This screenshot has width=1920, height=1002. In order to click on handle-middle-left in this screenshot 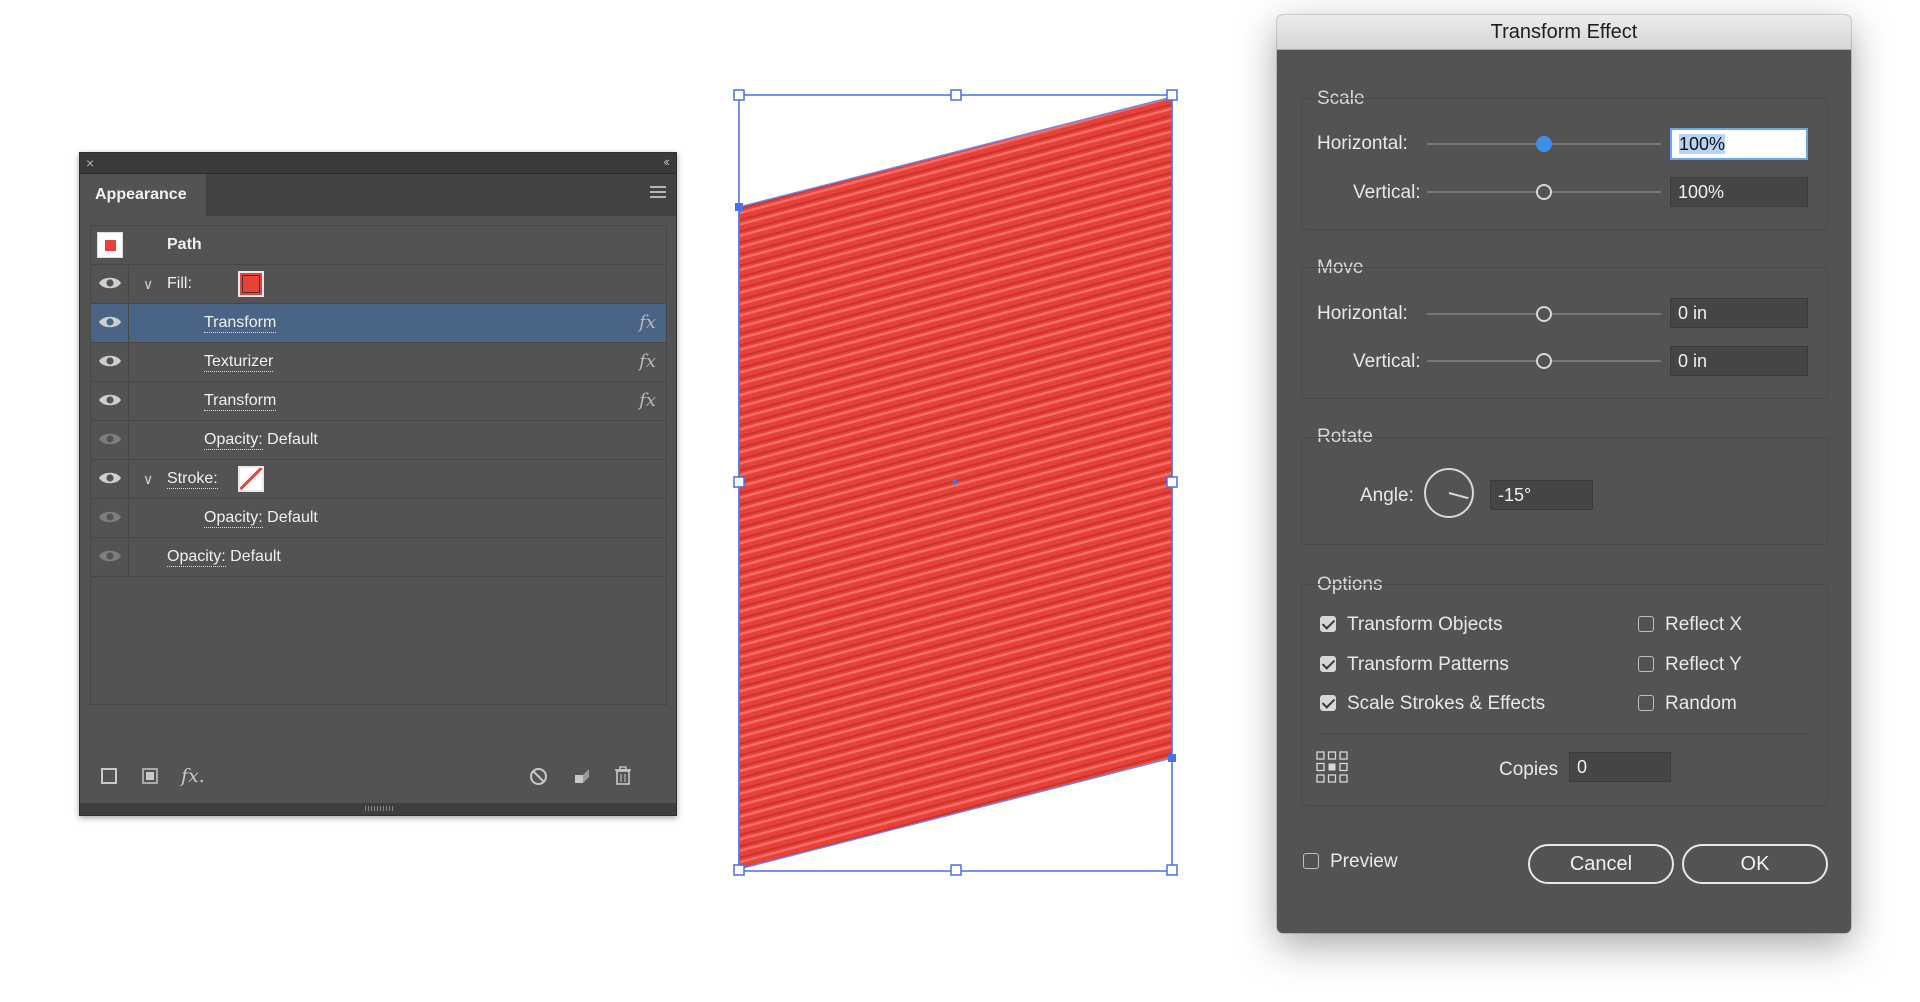, I will do `click(739, 482)`.